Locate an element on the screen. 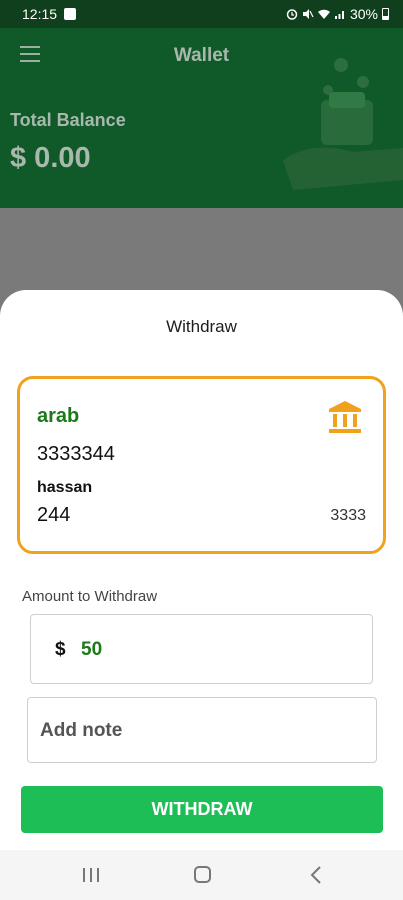 Image resolution: width=403 pixels, height=900 pixels. account-holder-name: hassan is located at coordinates (65, 487).